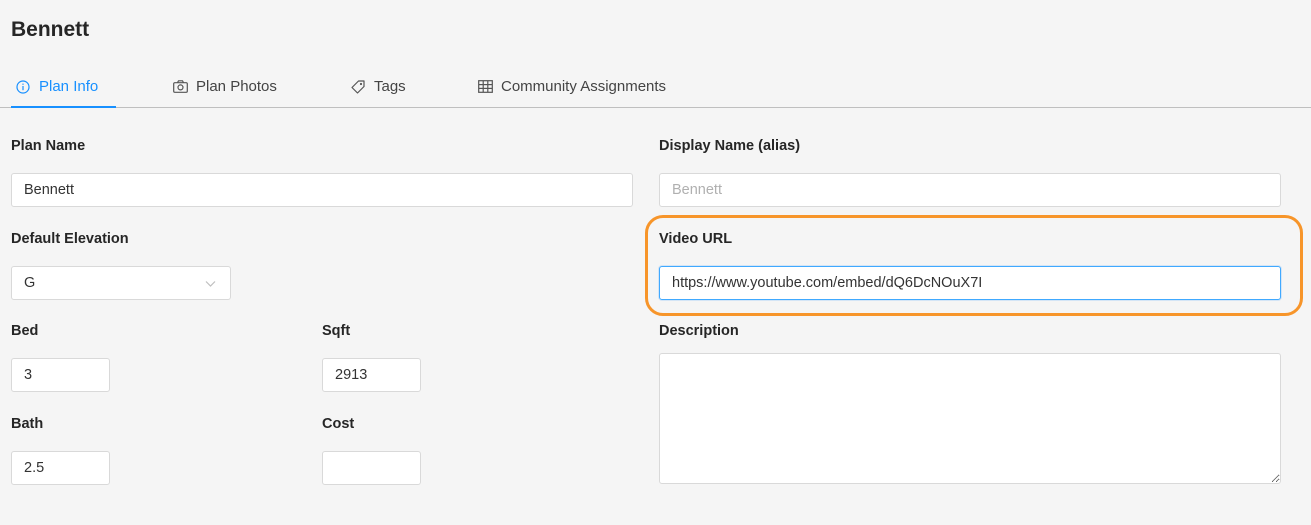 Image resolution: width=1311 pixels, height=525 pixels. Describe the element at coordinates (584, 86) in the screenshot. I see `tab-label: Community Assignments` at that location.